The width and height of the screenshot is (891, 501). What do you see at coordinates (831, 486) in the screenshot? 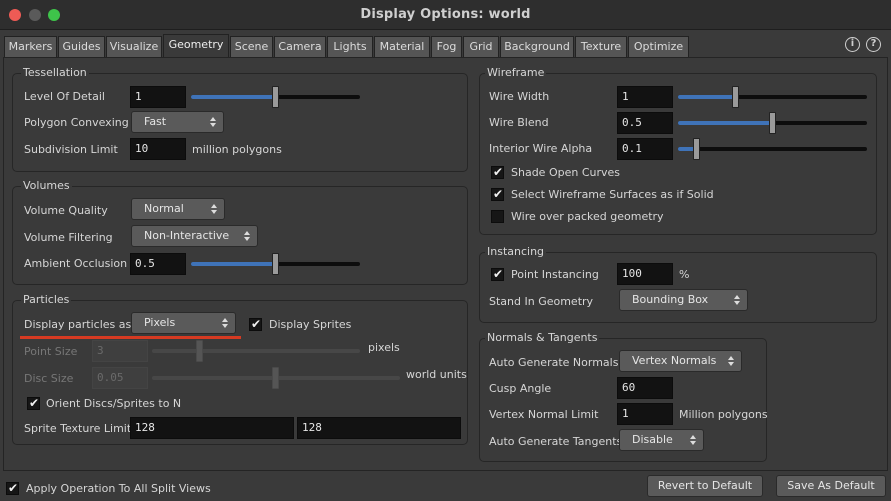
I see `save-as-default-button: Save As Default` at bounding box center [831, 486].